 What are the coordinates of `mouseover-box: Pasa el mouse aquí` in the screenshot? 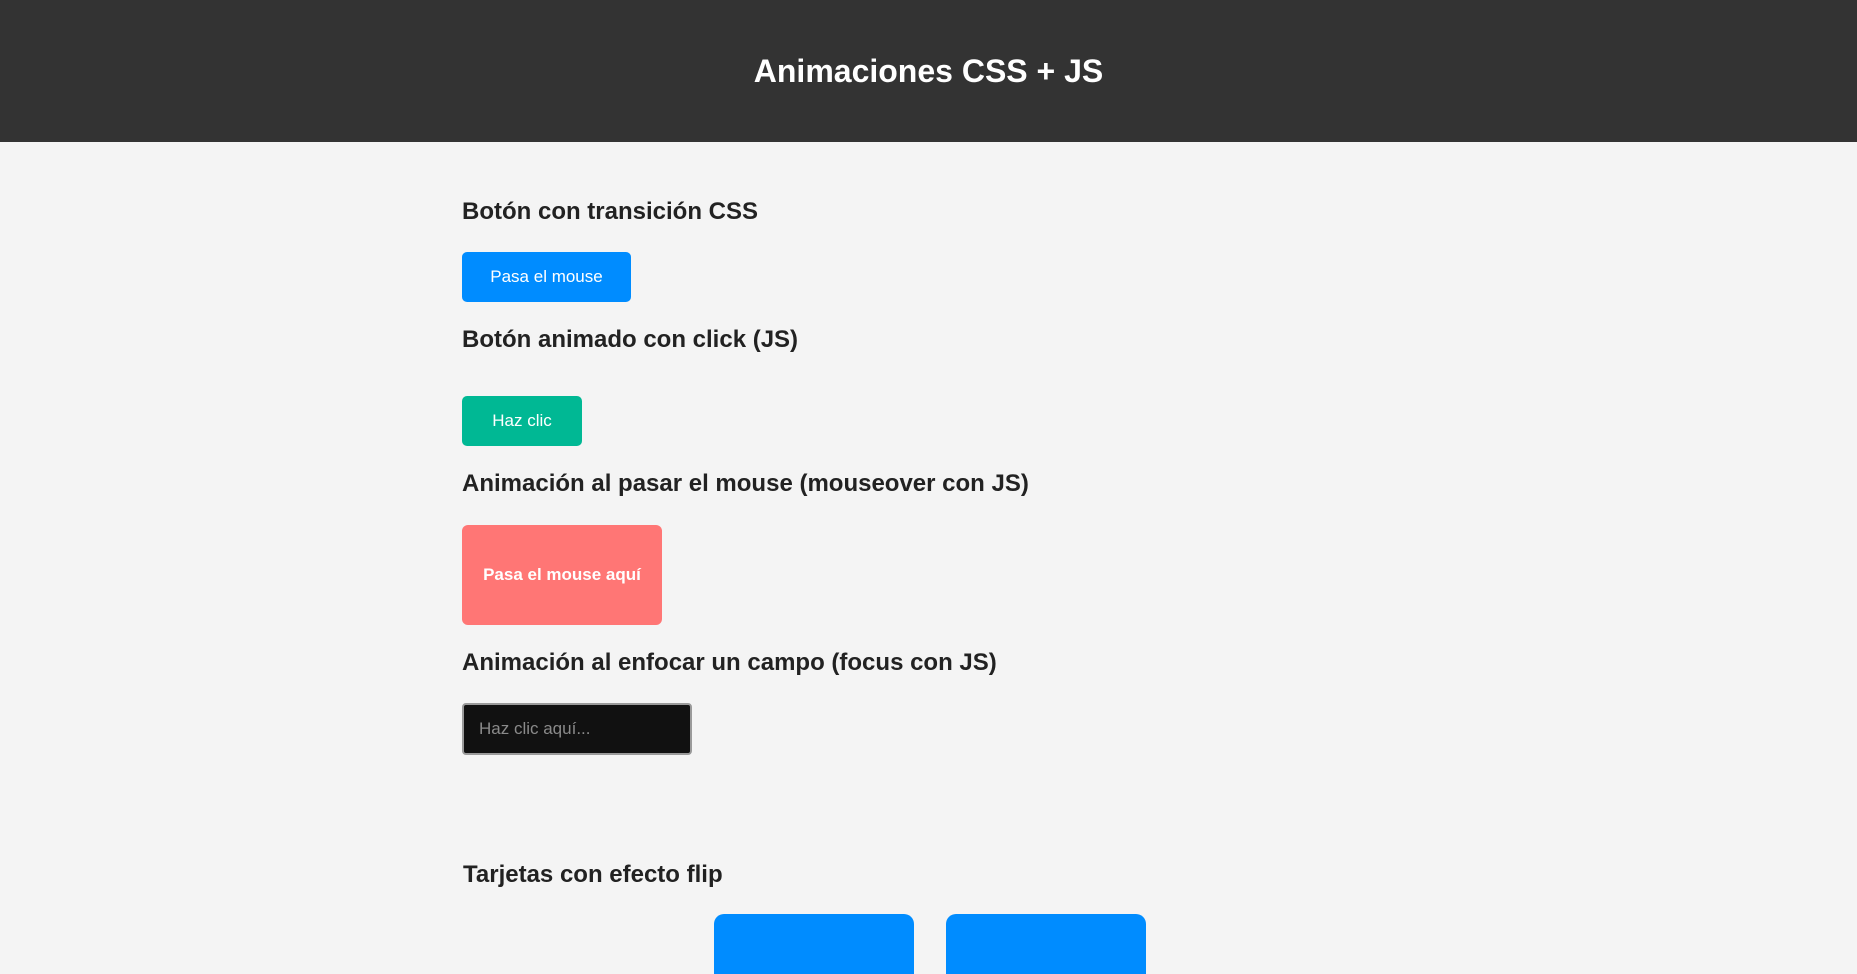 It's located at (562, 575).